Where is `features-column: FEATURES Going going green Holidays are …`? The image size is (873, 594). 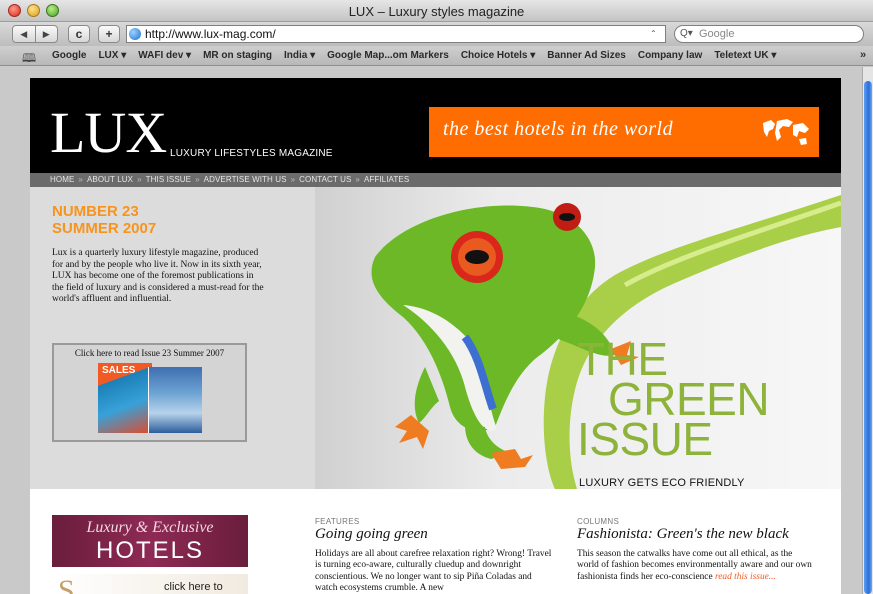 features-column: FEATURES Going going green Holidays are … is located at coordinates (434, 555).